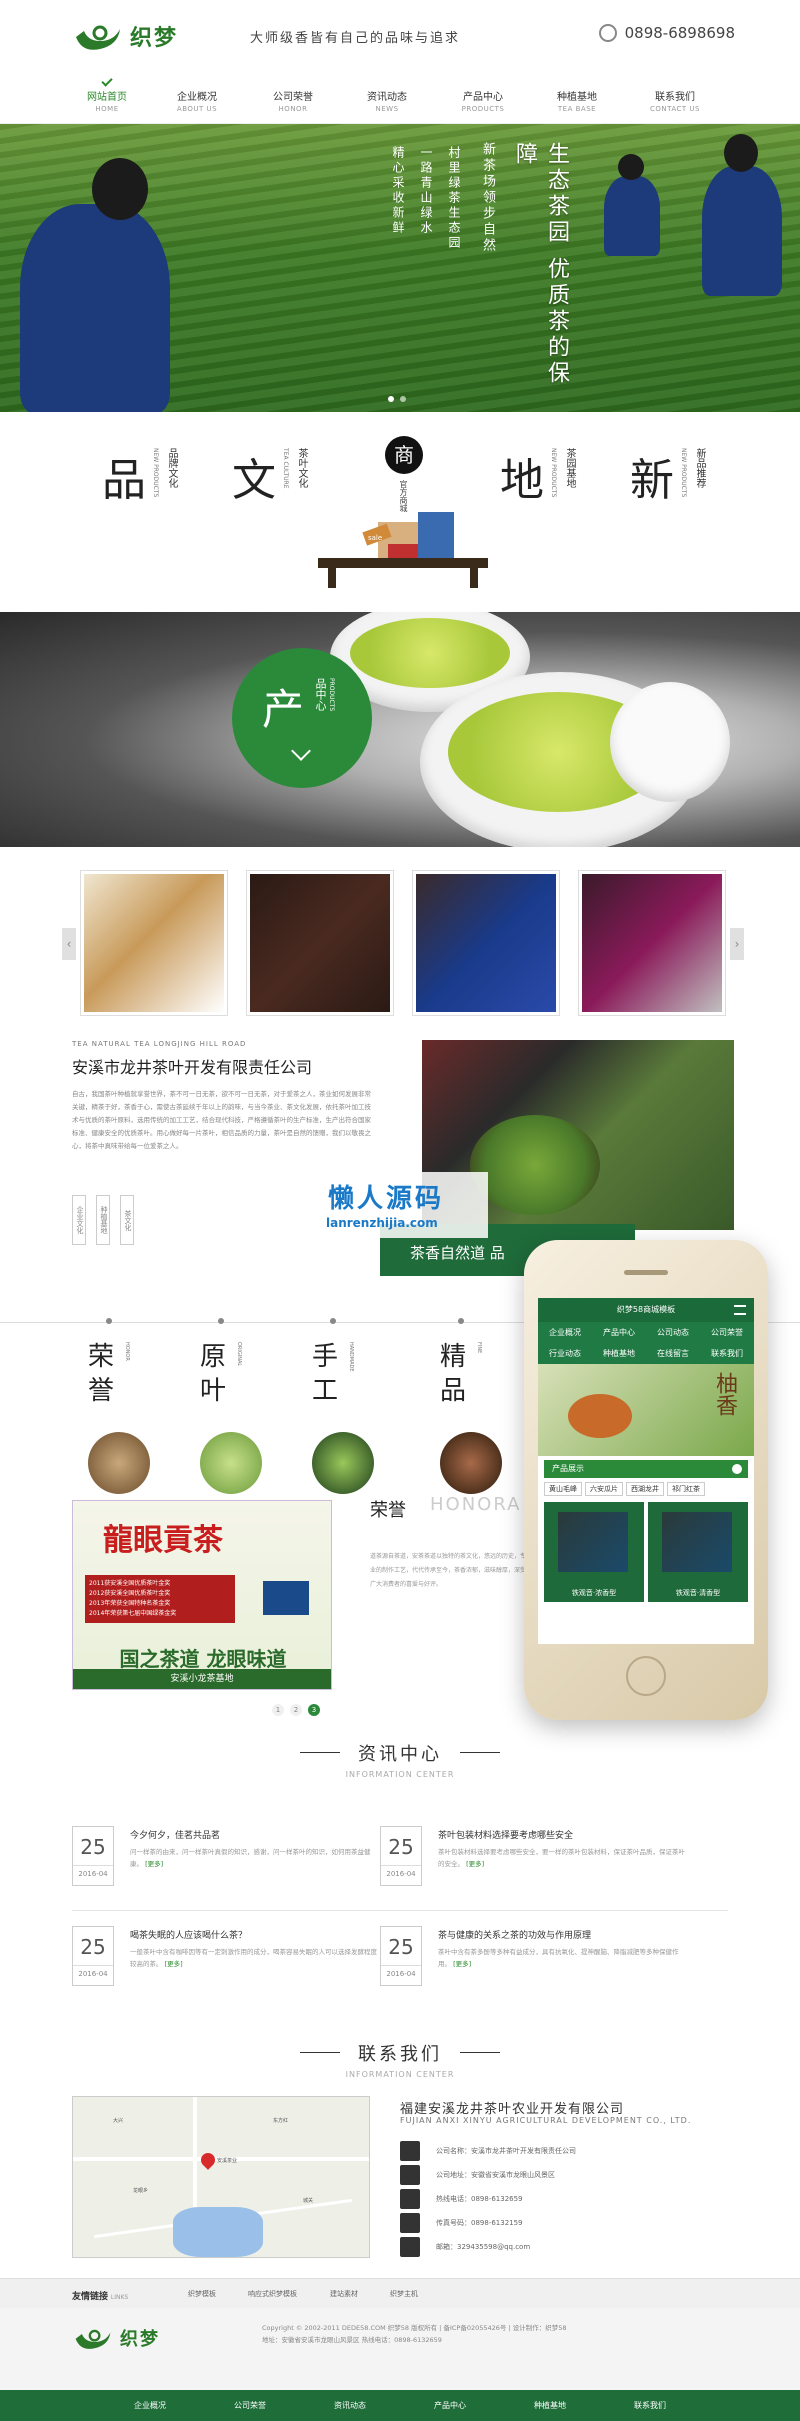 This screenshot has height=2421, width=800. I want to click on category-culture: 文 茶叶文化 TEA CULTURE, so click(269, 476).